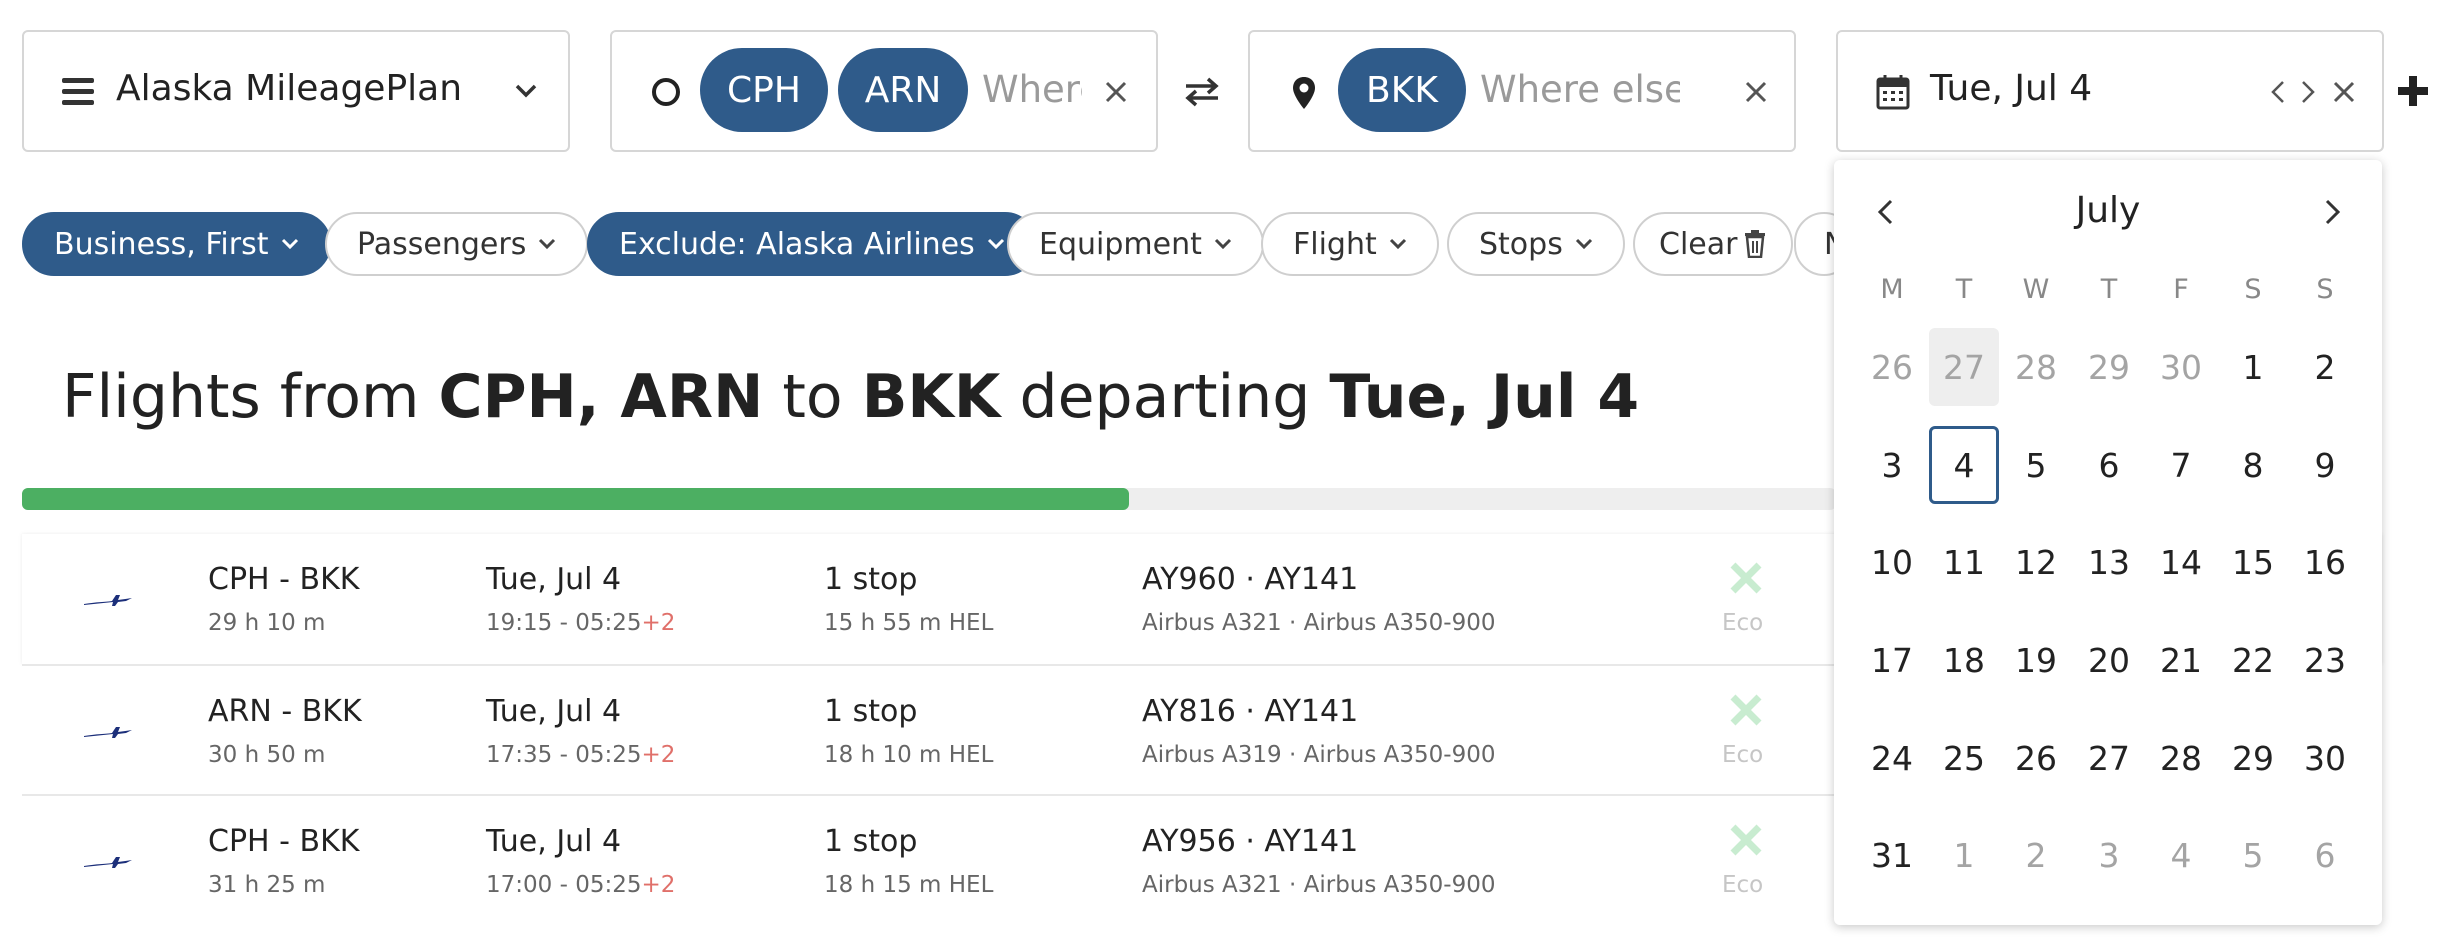 This screenshot has height=950, width=2452. I want to click on duration: 30 h 50 m, so click(267, 755).